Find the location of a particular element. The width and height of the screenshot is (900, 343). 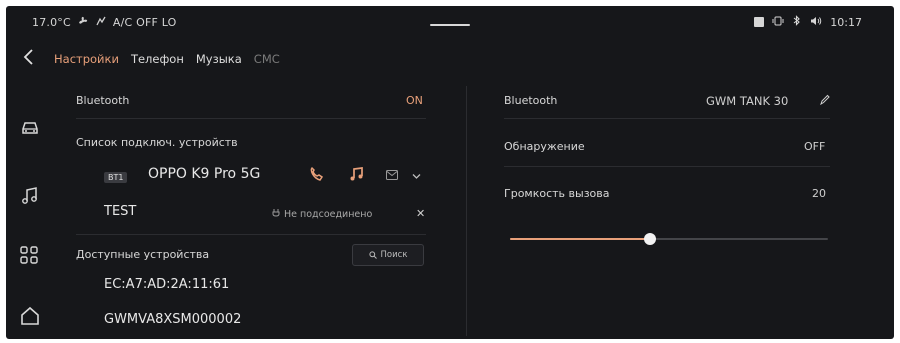

tab-sms: СМС is located at coordinates (267, 59).